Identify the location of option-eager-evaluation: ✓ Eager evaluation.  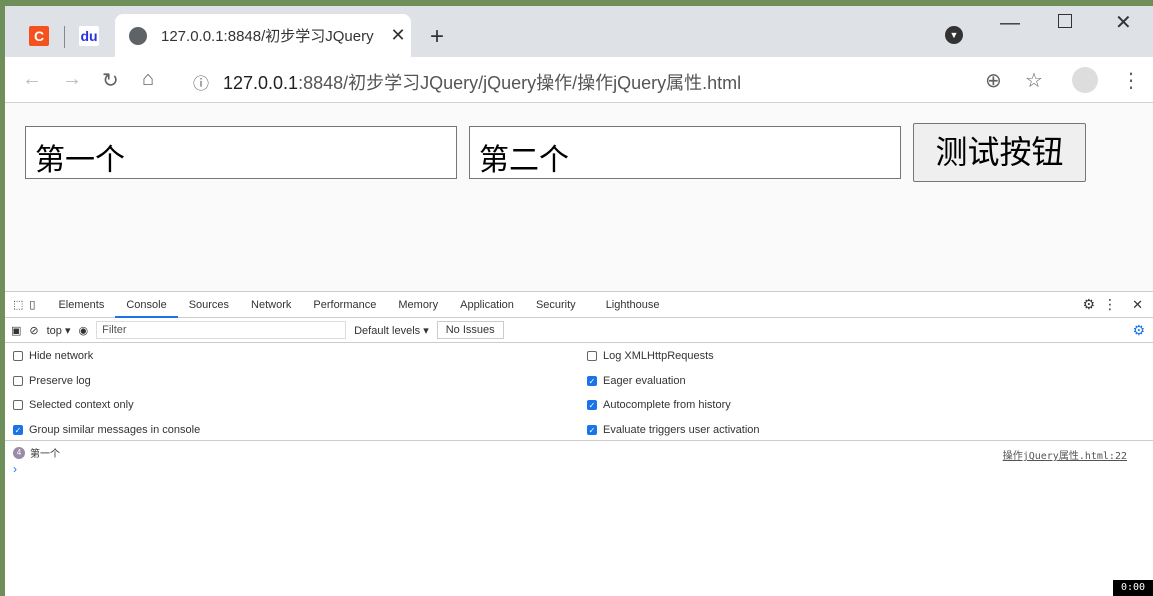
(636, 381).